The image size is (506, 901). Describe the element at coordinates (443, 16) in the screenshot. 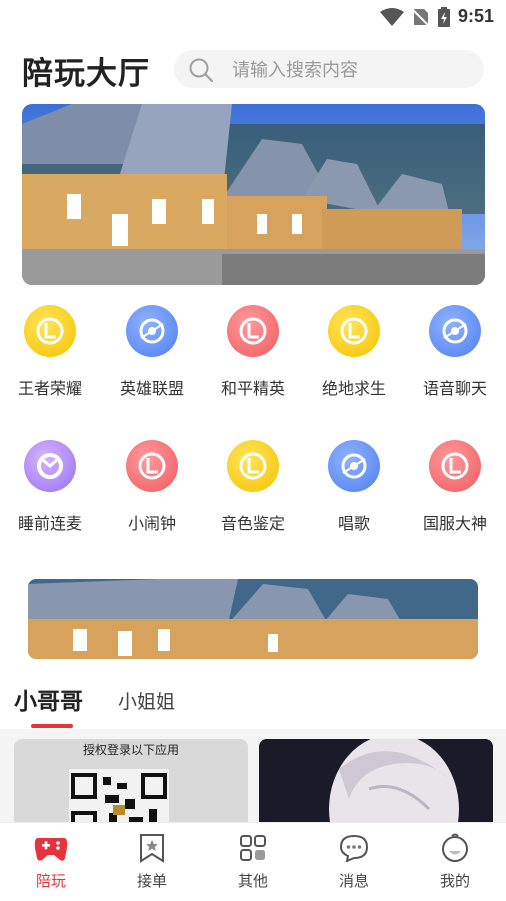

I see `battery-charging-icon` at that location.